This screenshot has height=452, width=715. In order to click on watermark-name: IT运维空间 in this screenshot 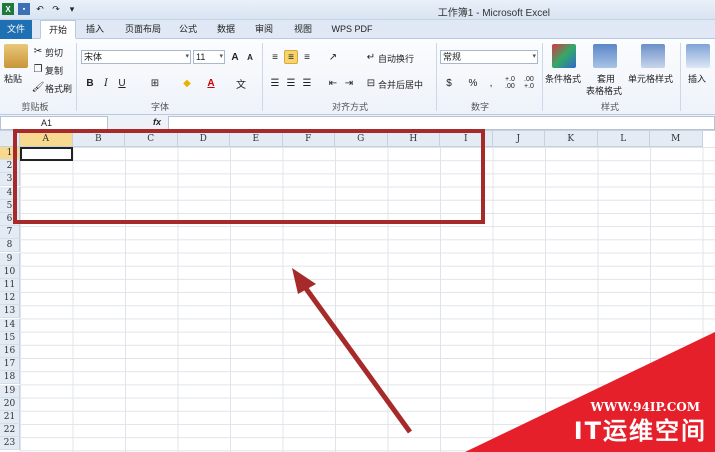, I will do `click(640, 431)`.